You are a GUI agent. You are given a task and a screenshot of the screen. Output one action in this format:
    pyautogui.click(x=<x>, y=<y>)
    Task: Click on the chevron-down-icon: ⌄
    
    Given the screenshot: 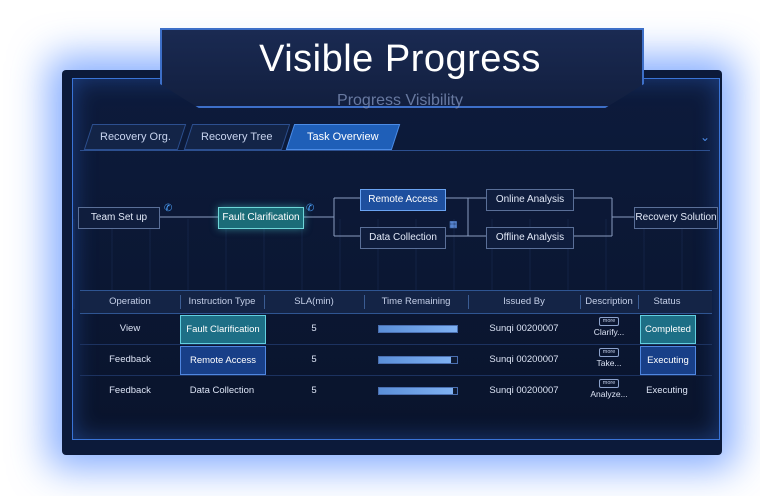 What is the action you would take?
    pyautogui.click(x=705, y=137)
    